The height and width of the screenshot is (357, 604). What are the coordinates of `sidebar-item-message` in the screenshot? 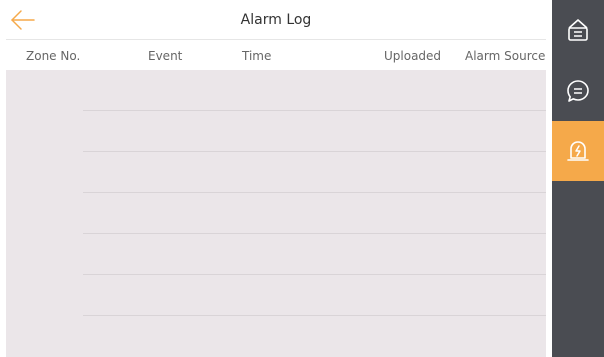 It's located at (578, 90).